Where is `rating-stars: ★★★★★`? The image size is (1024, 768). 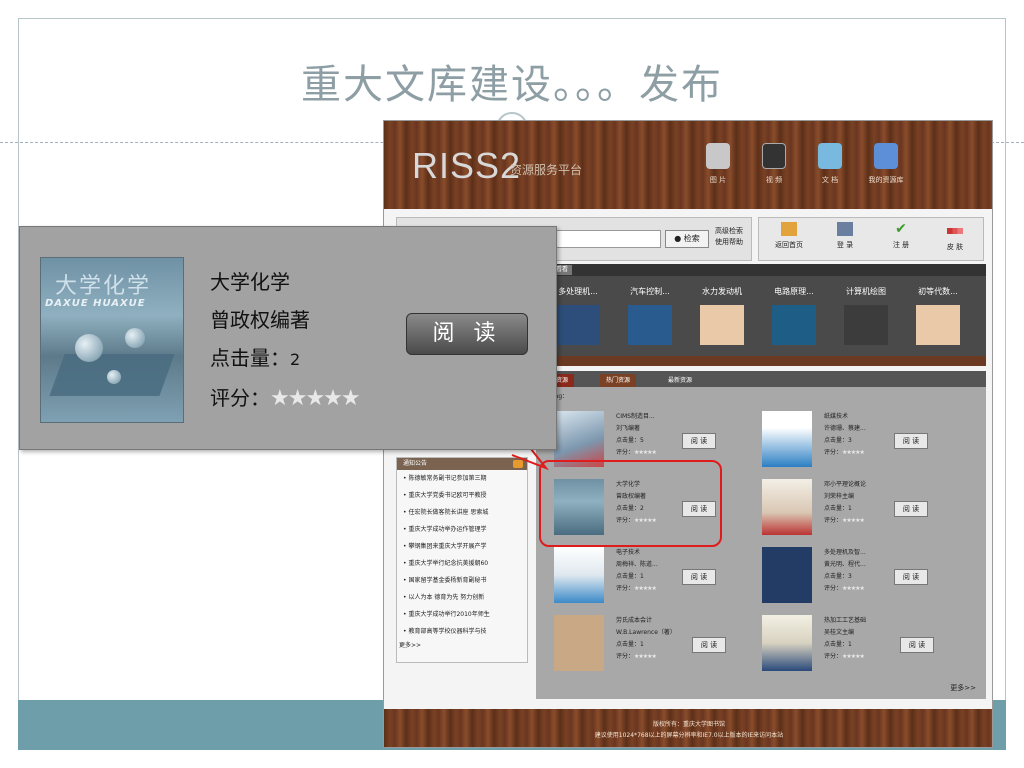 rating-stars: ★★★★★ is located at coordinates (315, 398).